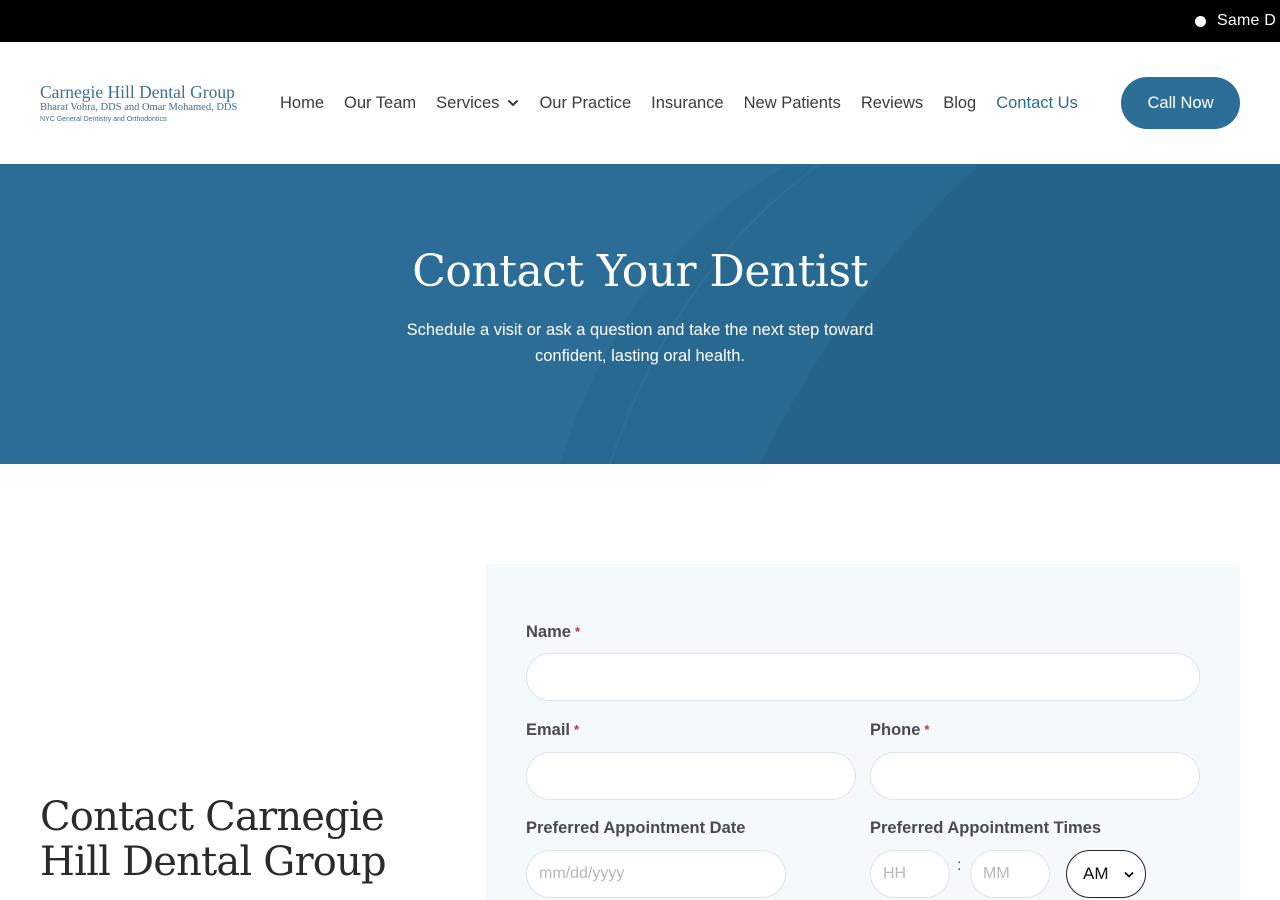  Describe the element at coordinates (792, 103) in the screenshot. I see `nav-new-patients: New Patients` at that location.